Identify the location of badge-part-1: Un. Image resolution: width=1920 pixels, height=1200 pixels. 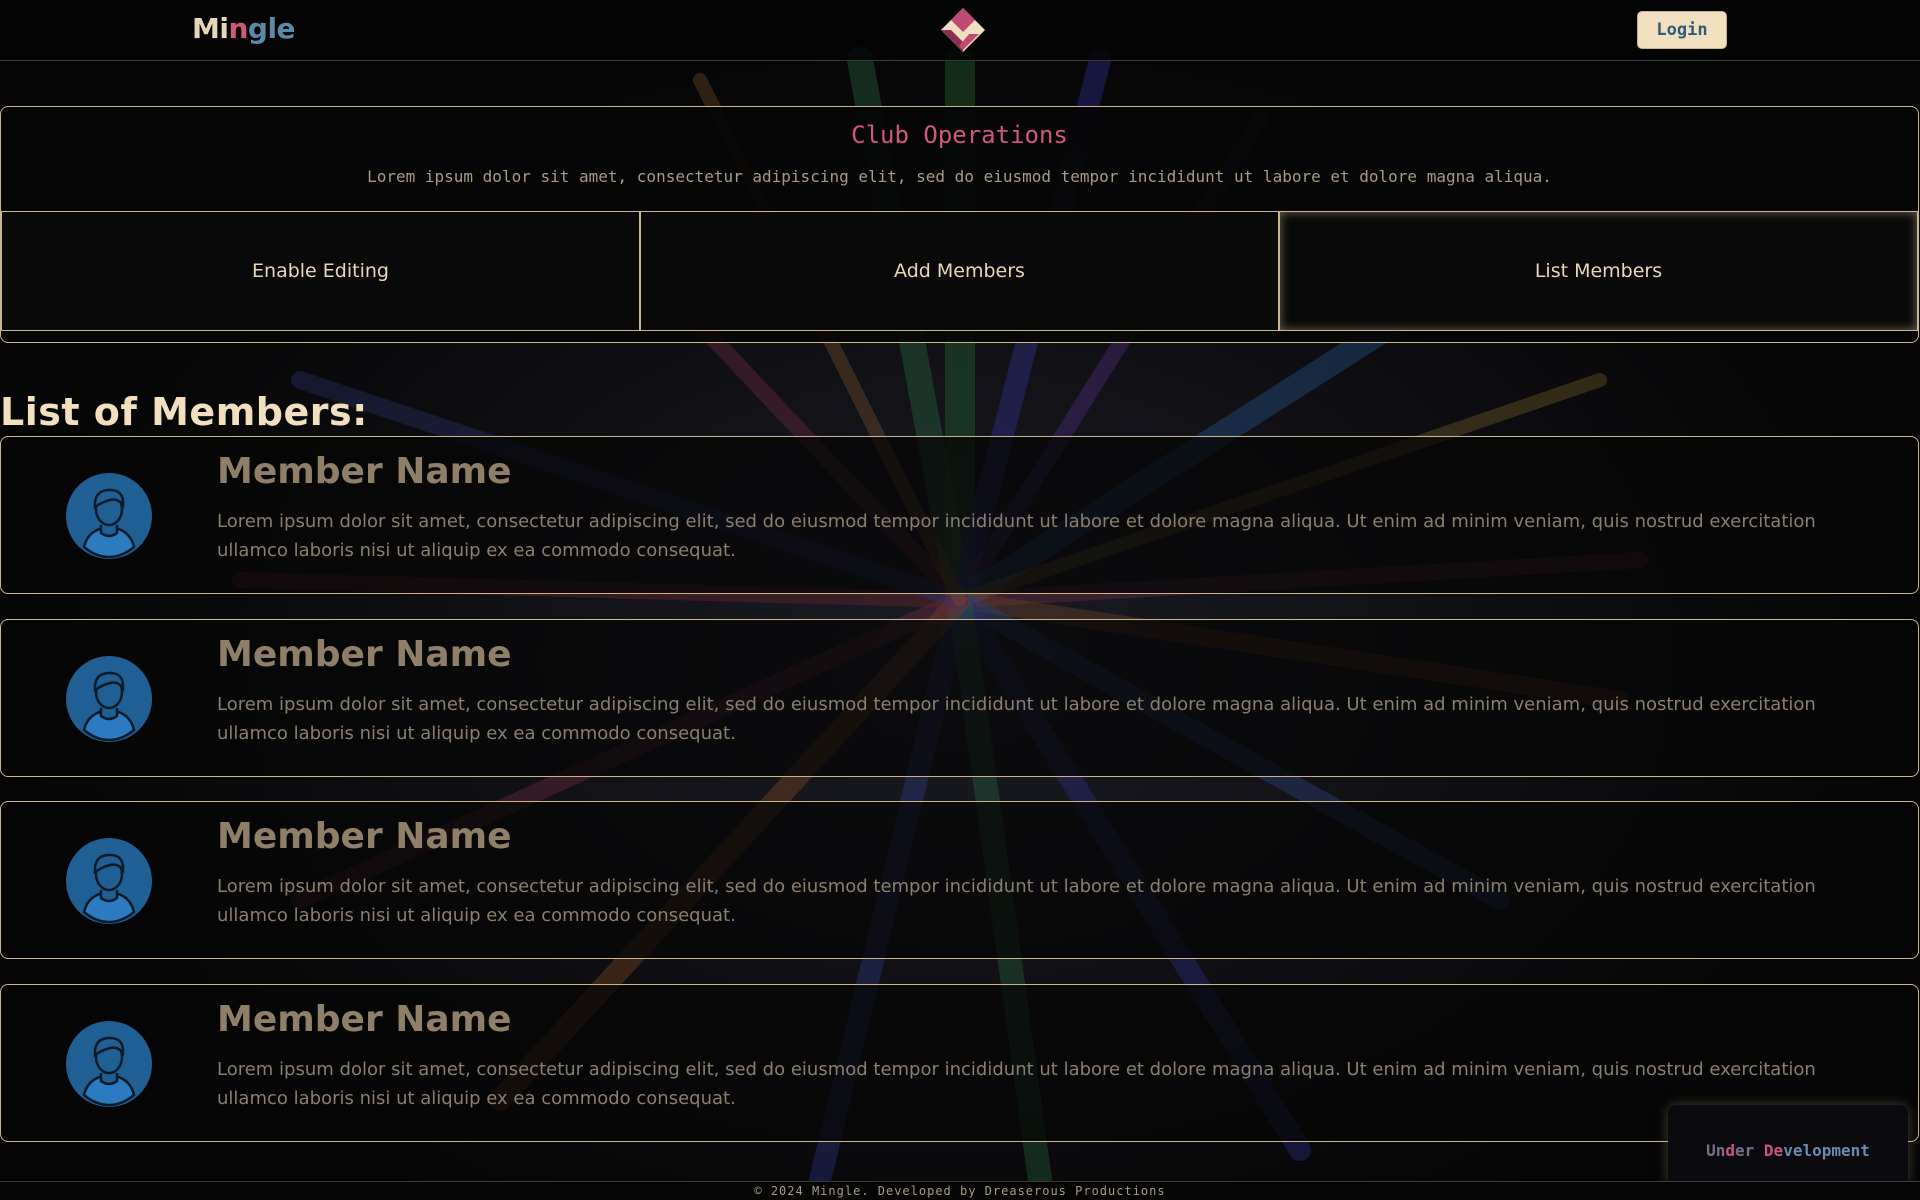
(1716, 1150).